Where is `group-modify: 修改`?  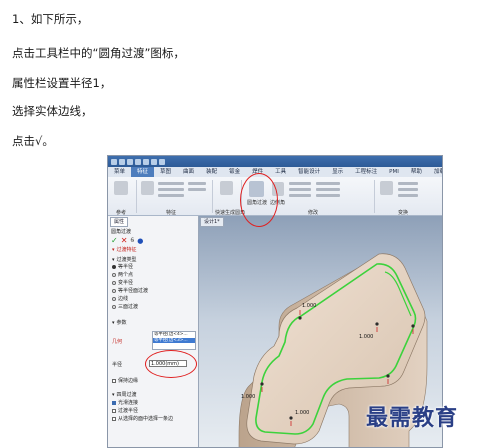 group-modify: 修改 is located at coordinates (313, 213).